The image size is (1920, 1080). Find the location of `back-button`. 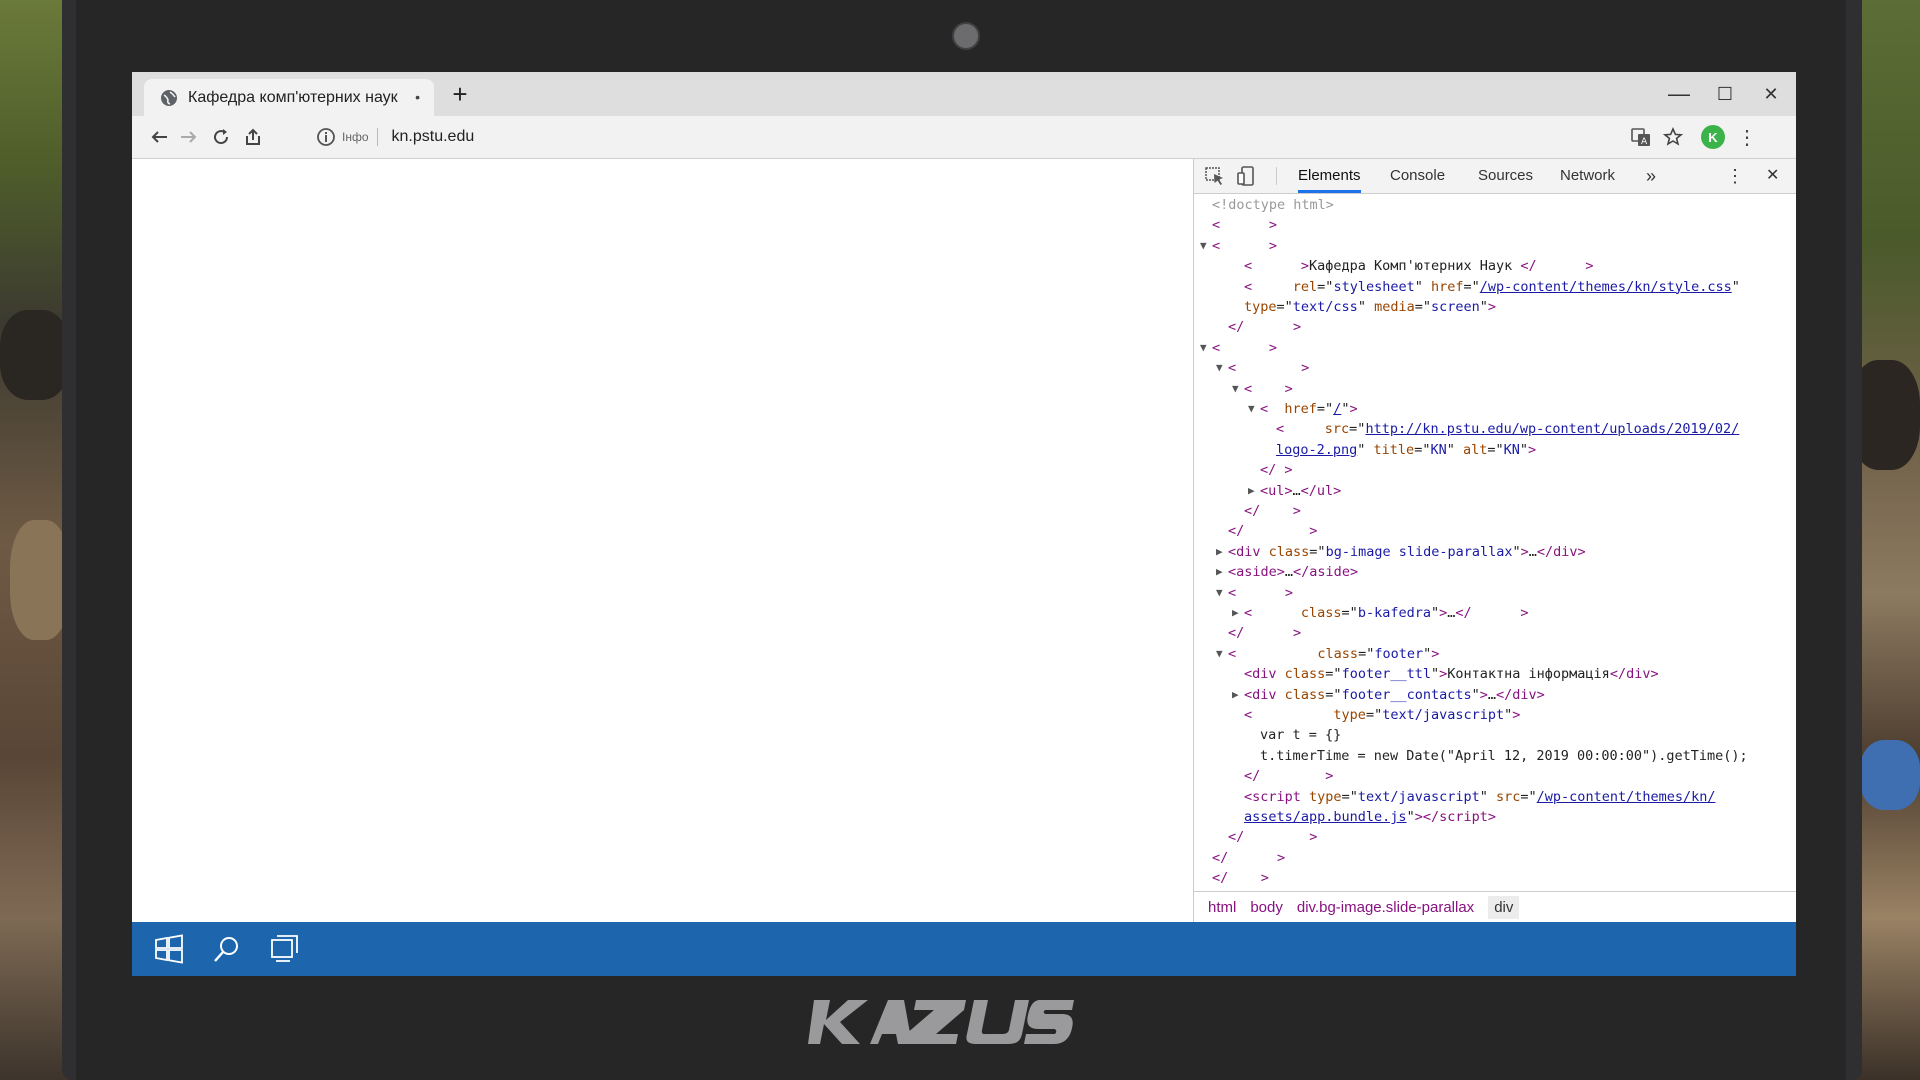

back-button is located at coordinates (159, 137).